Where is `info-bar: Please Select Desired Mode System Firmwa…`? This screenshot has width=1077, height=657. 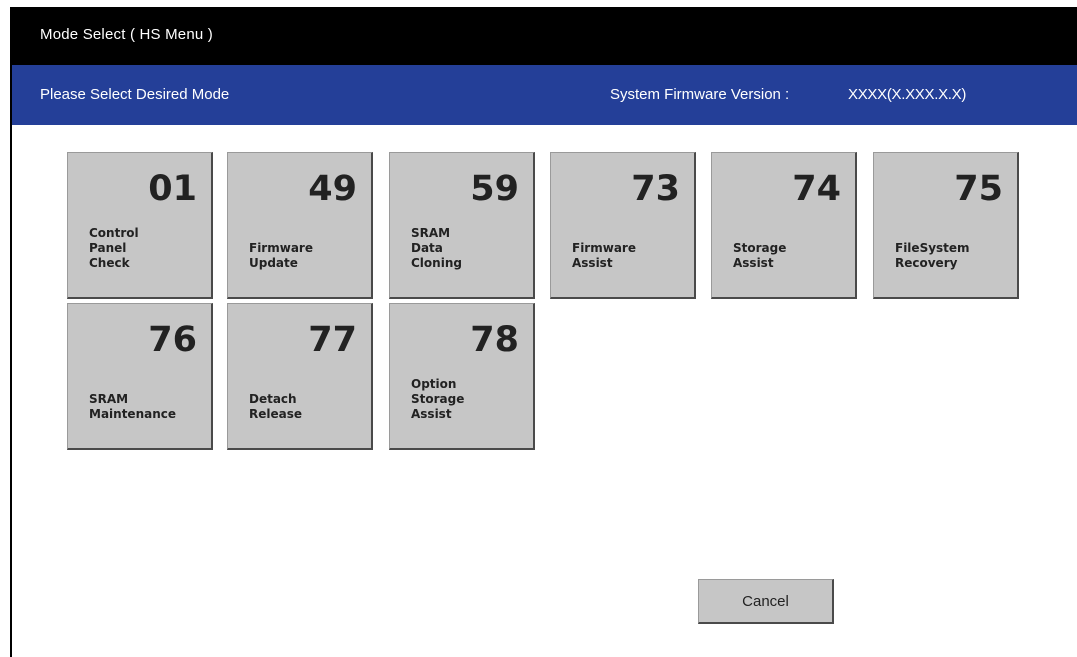 info-bar: Please Select Desired Mode System Firmwa… is located at coordinates (544, 95).